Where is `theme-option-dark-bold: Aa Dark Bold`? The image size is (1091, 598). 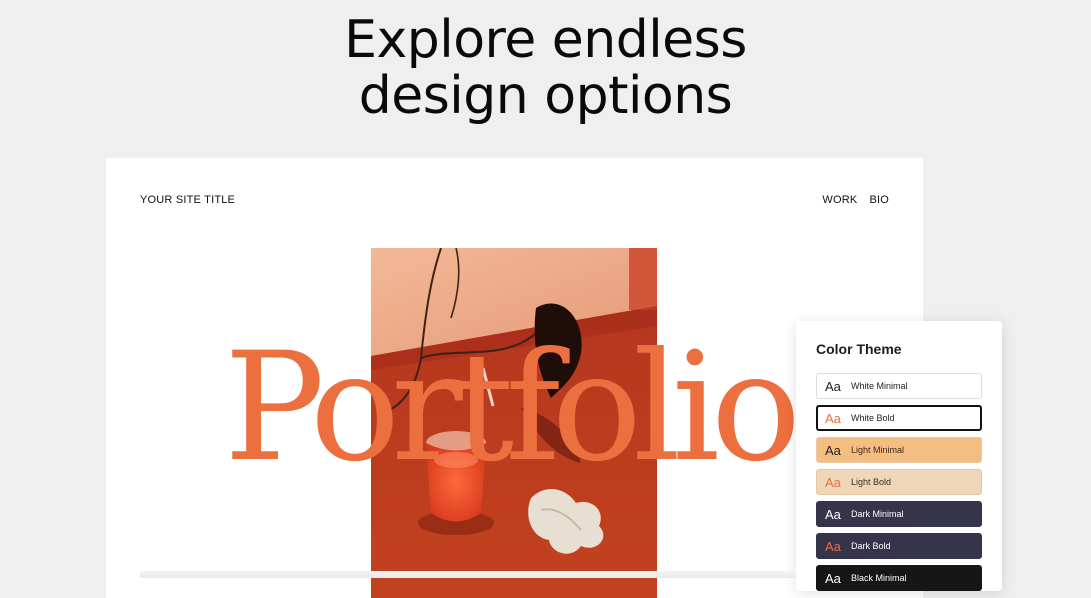 theme-option-dark-bold: Aa Dark Bold is located at coordinates (899, 546).